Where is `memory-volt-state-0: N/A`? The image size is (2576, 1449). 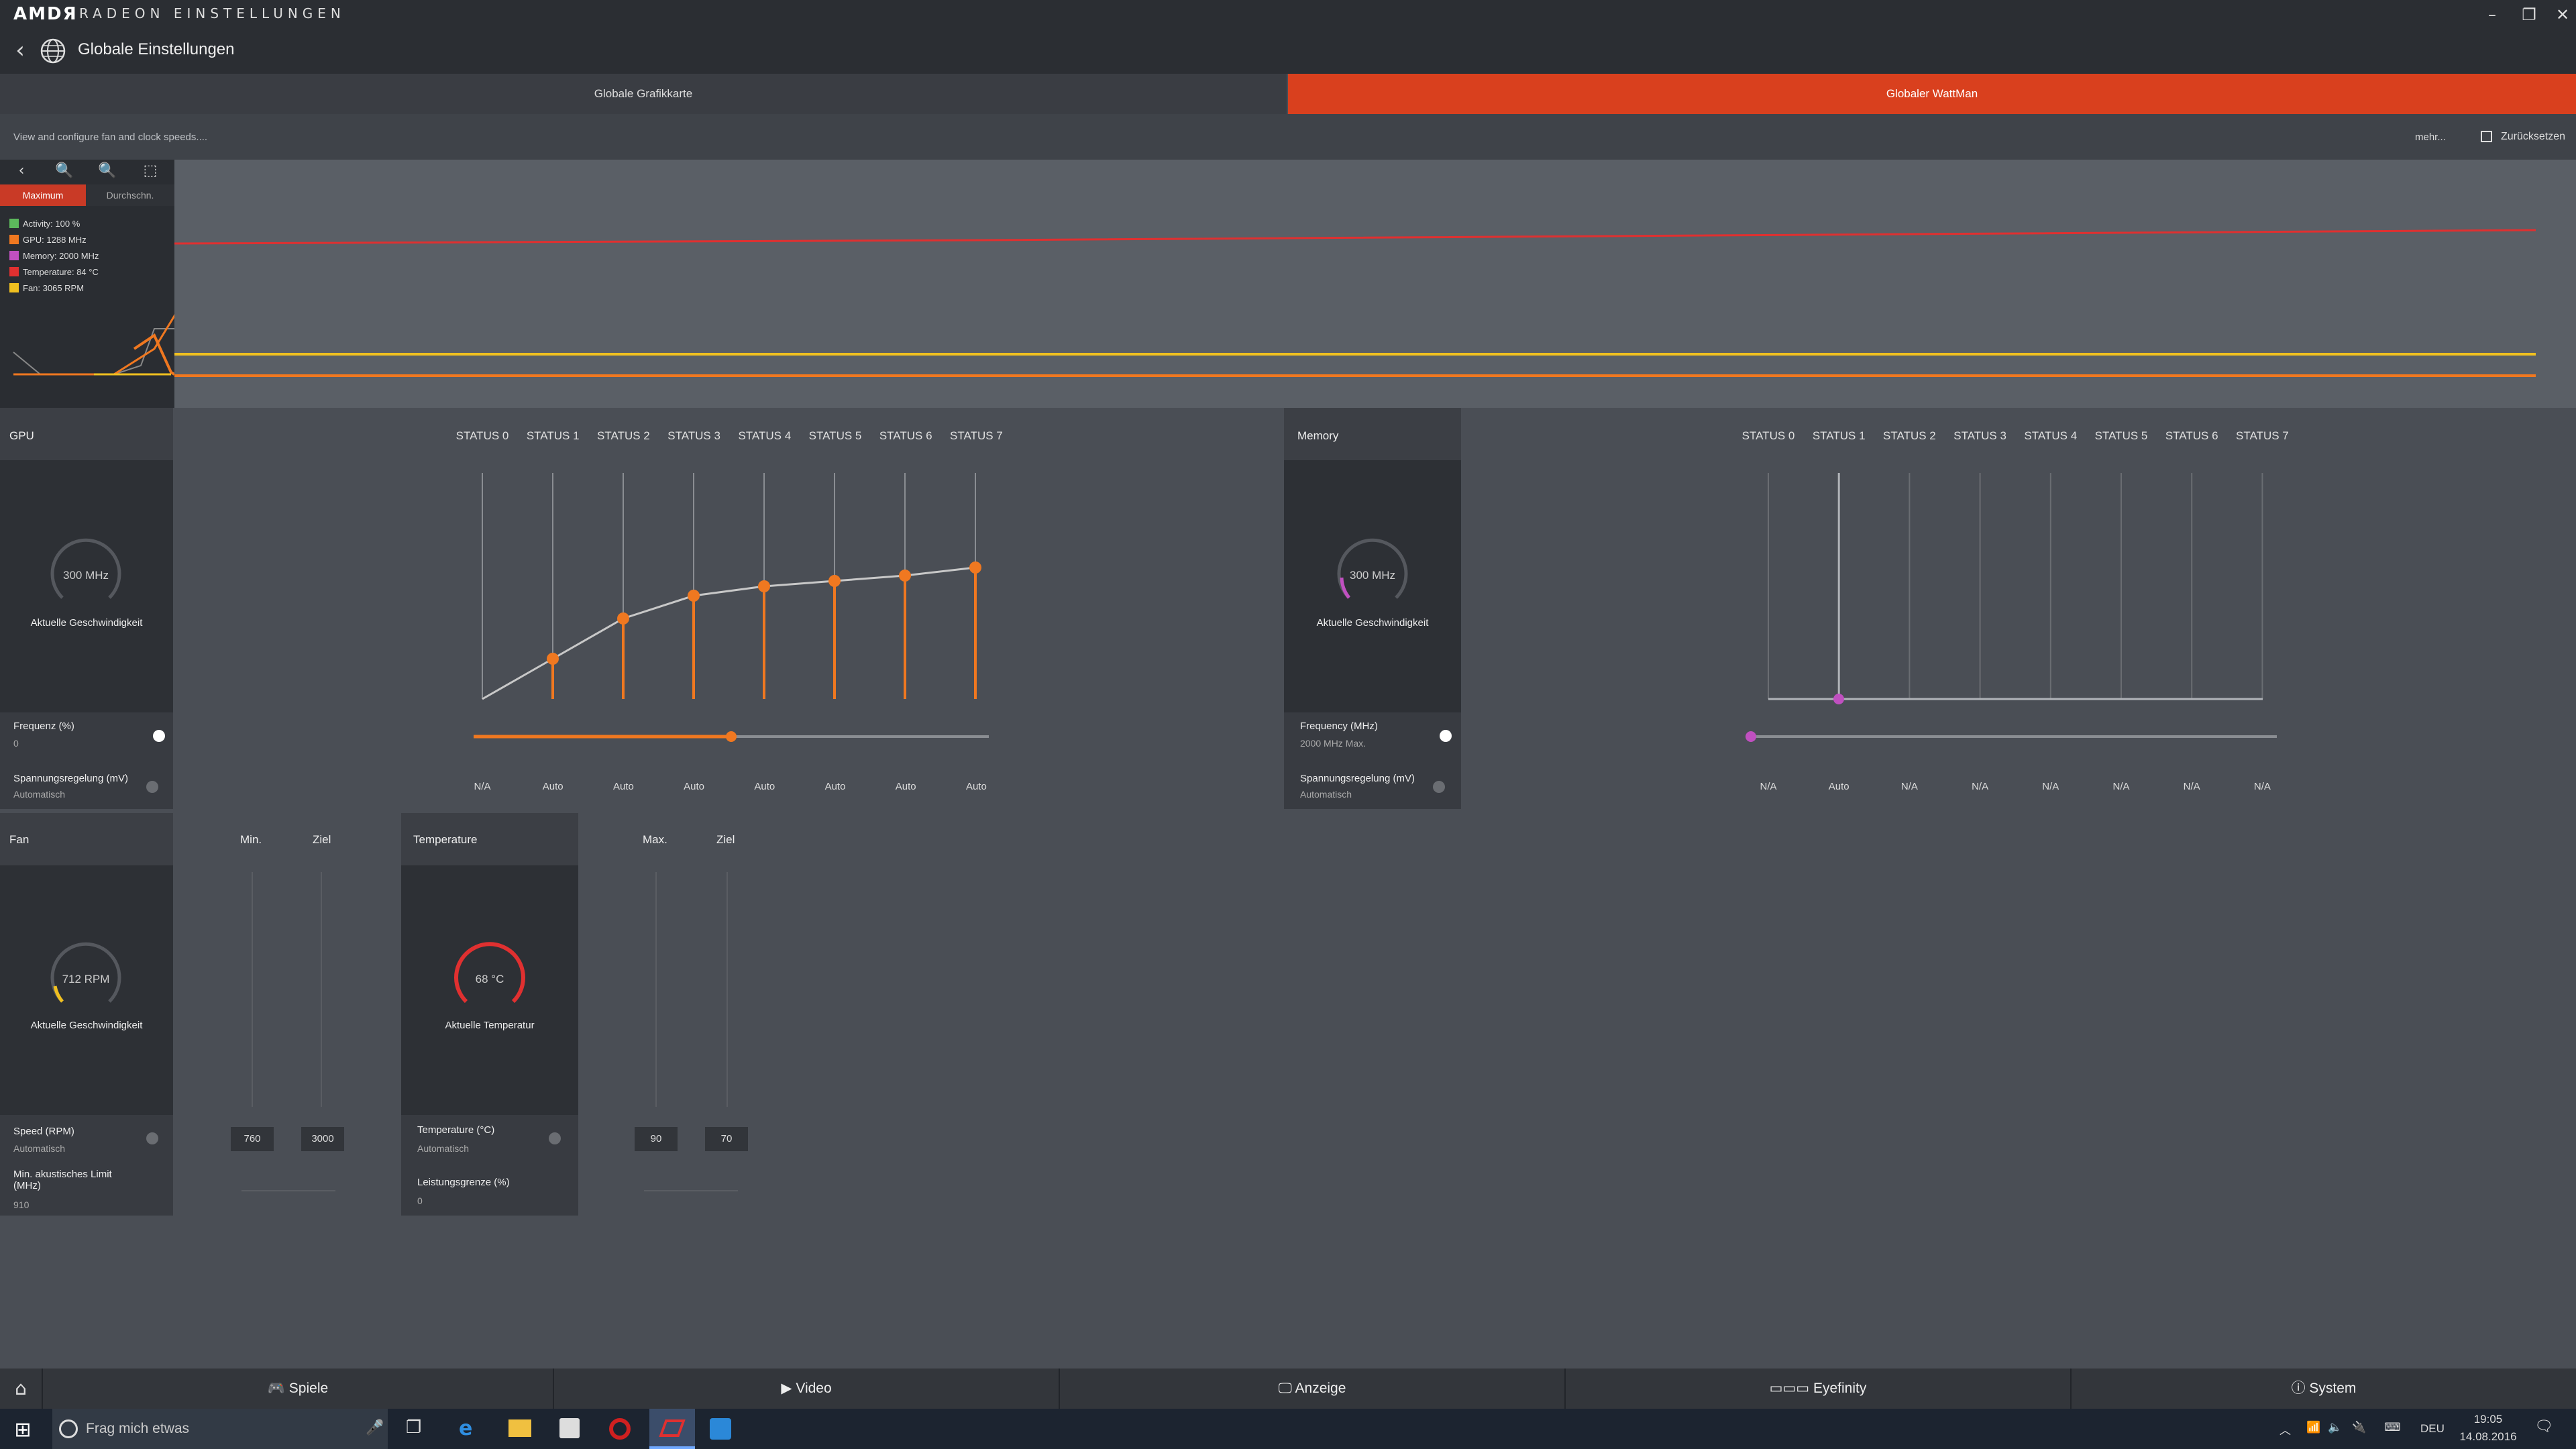
memory-volt-state-0: N/A is located at coordinates (1768, 787).